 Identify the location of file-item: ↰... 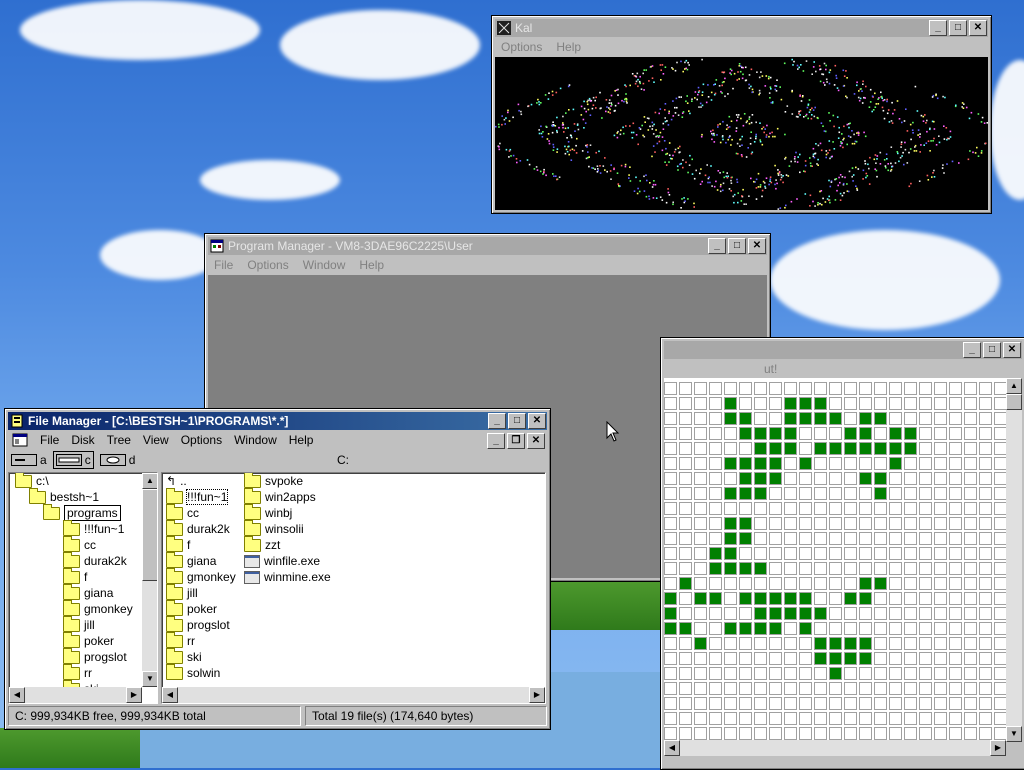
(205, 481).